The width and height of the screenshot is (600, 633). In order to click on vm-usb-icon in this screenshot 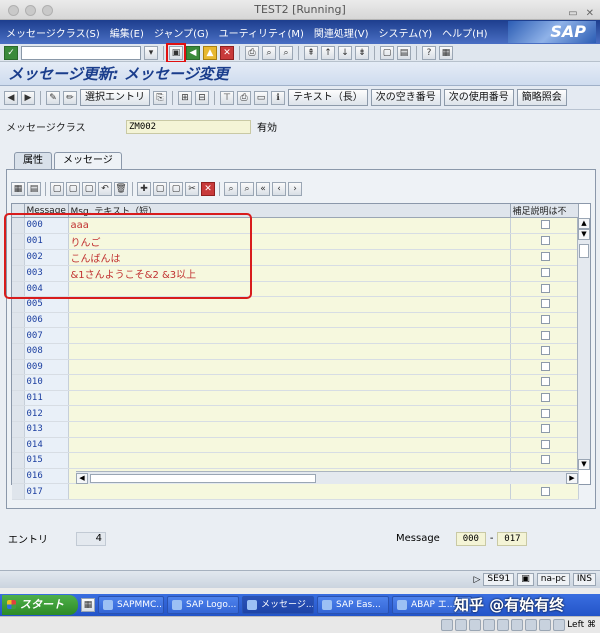, I will do `click(475, 625)`.